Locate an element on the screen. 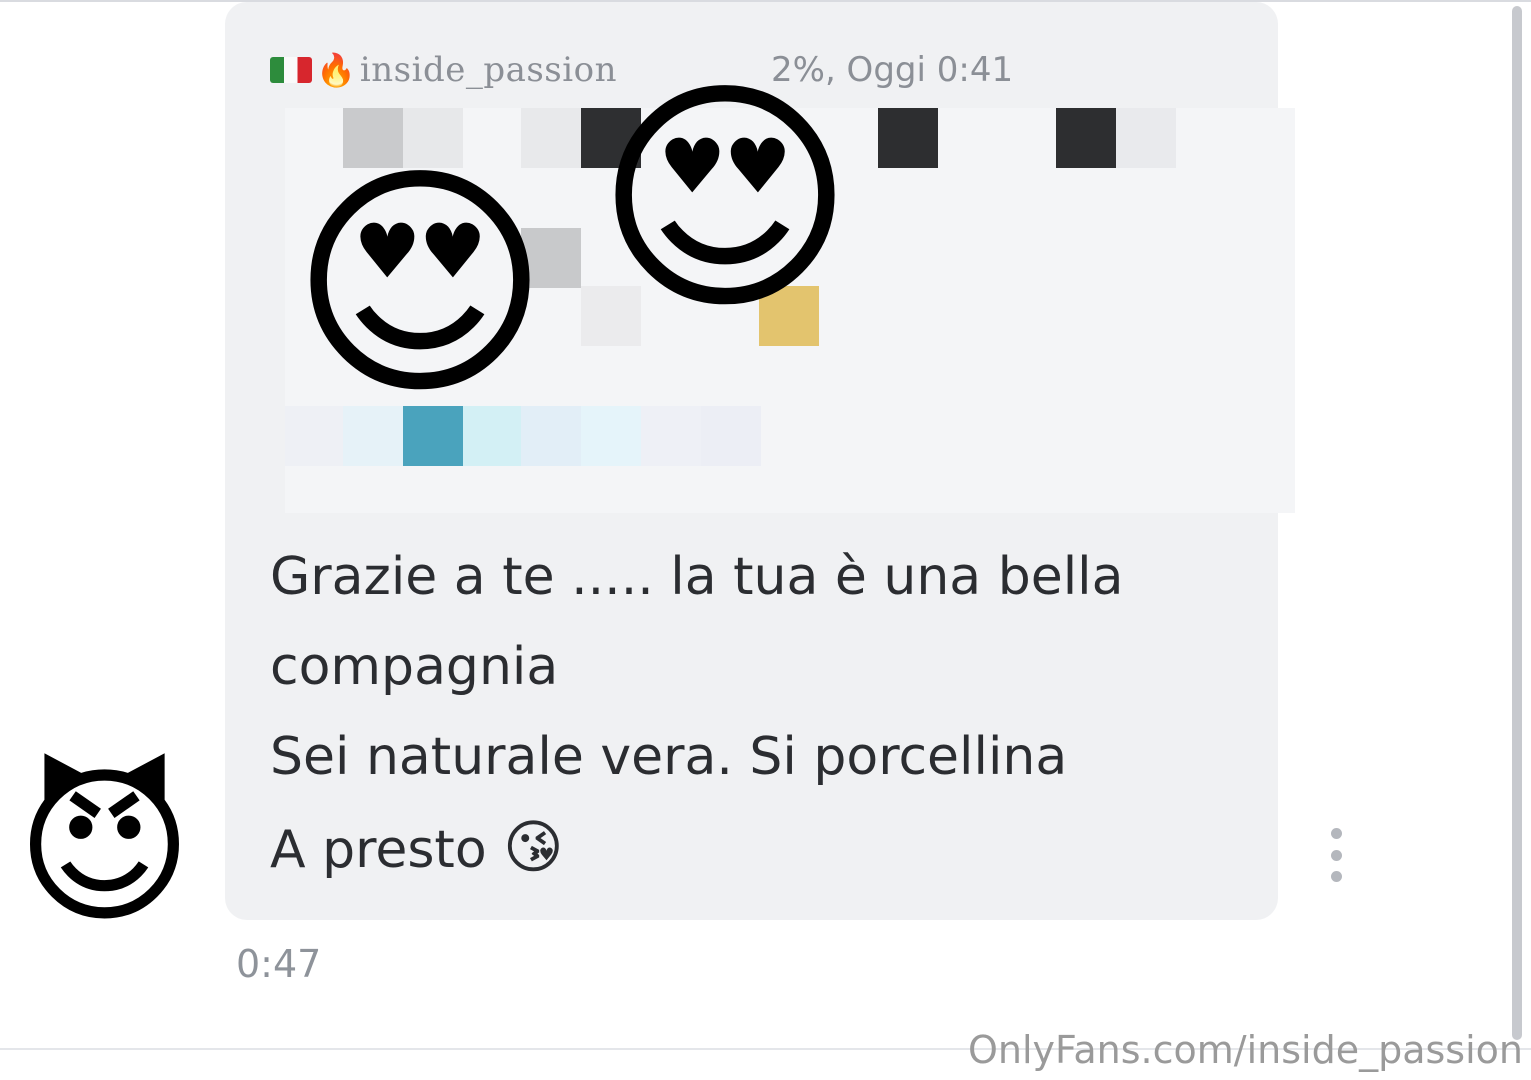  sender-avatar: 😈 is located at coordinates (104, 848).